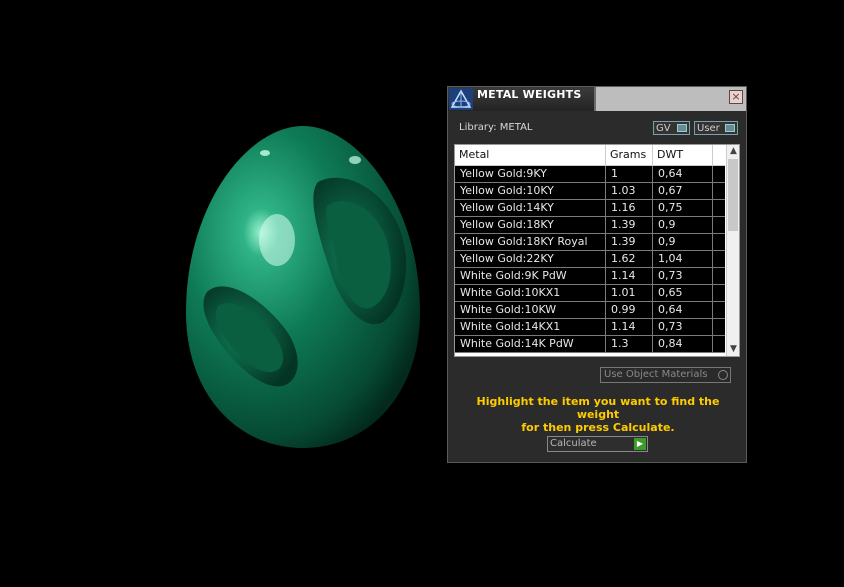 The width and height of the screenshot is (844, 587). Describe the element at coordinates (671, 128) in the screenshot. I see `gv-toggle: GV` at that location.